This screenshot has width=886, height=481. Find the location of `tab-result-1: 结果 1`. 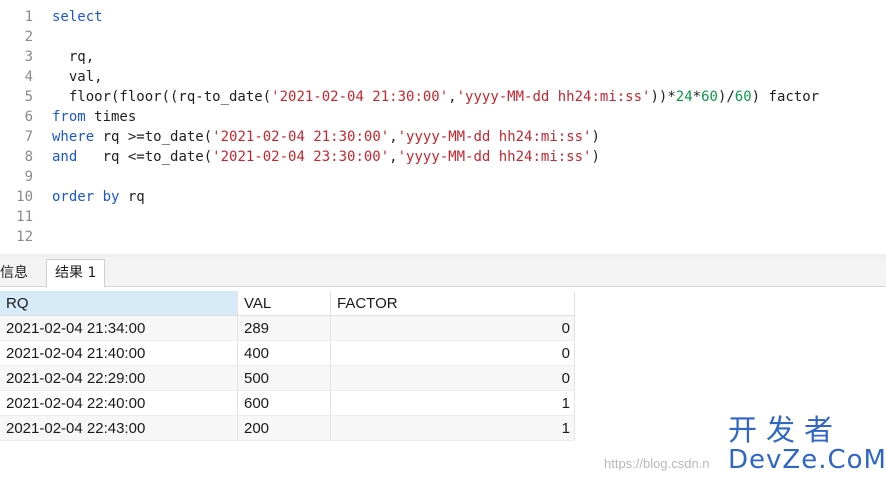

tab-result-1: 结果 1 is located at coordinates (76, 273).